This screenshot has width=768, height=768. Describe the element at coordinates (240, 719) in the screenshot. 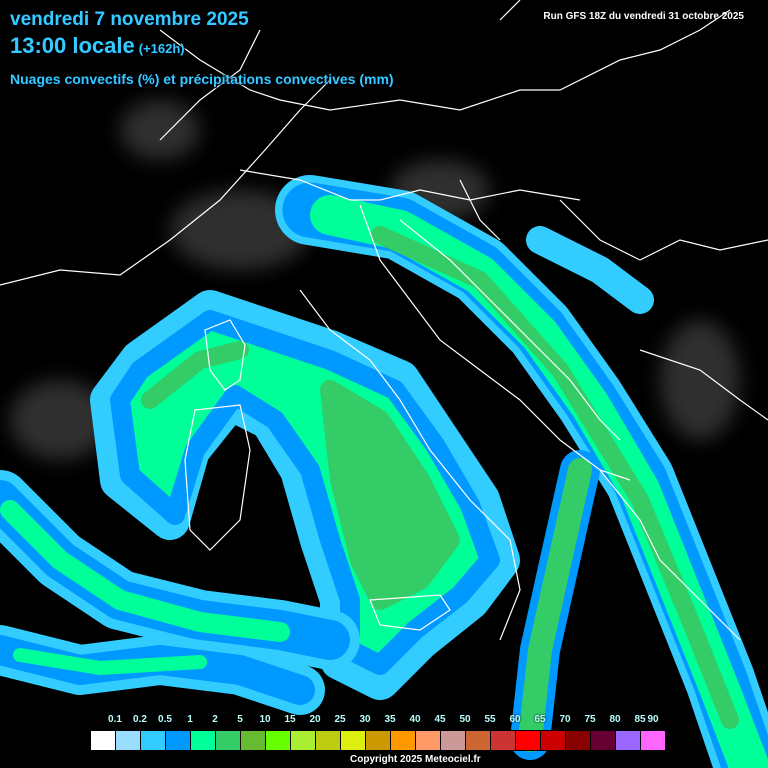

I see `legend-label: 5` at that location.